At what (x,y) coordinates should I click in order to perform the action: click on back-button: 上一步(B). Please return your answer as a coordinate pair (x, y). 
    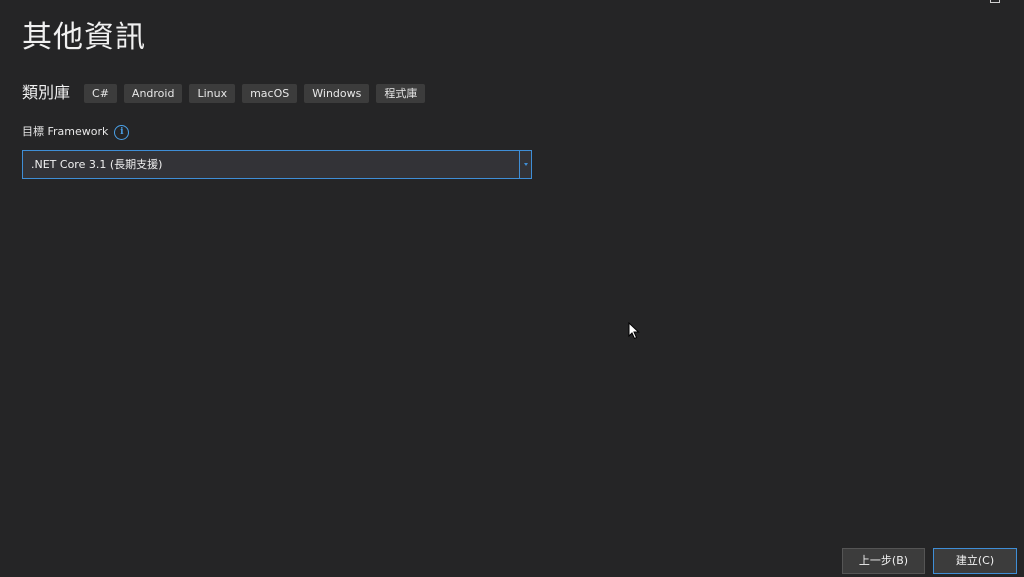
    Looking at the image, I should click on (883, 561).